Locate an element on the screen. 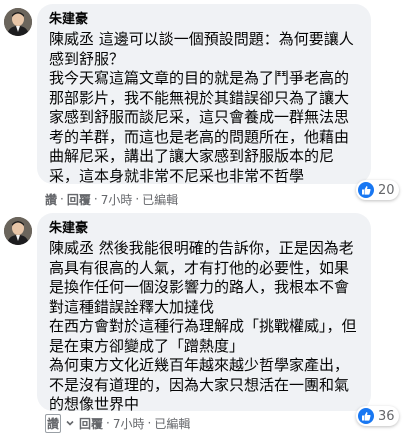 The image size is (413, 433). chevron-down-icon is located at coordinates (70, 423).